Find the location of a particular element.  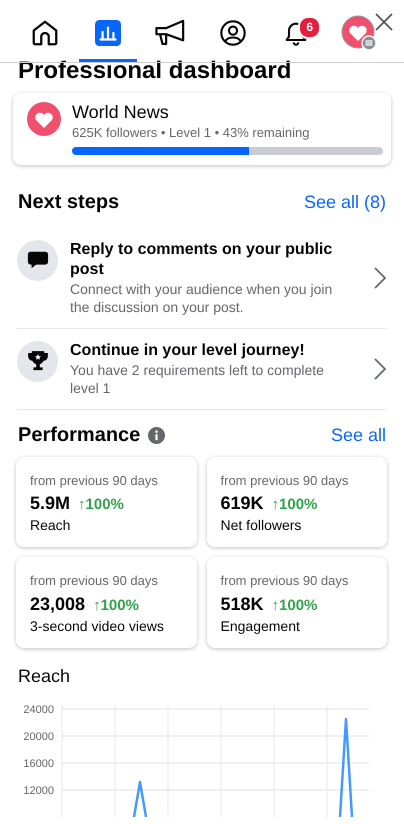

metric-card: from previous 90 days 5.9M ↑100% Reach is located at coordinates (106, 501).